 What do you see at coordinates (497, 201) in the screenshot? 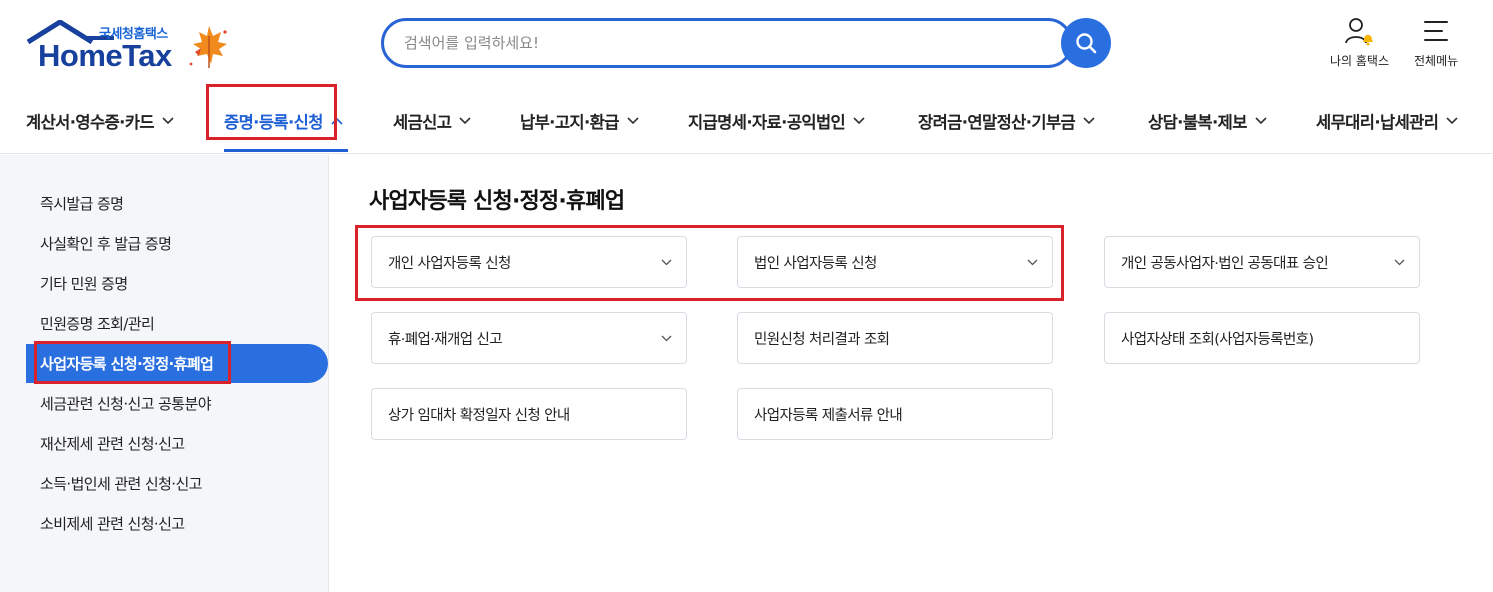
I see `page-title: 사업자등록 신청·정정·휴폐업` at bounding box center [497, 201].